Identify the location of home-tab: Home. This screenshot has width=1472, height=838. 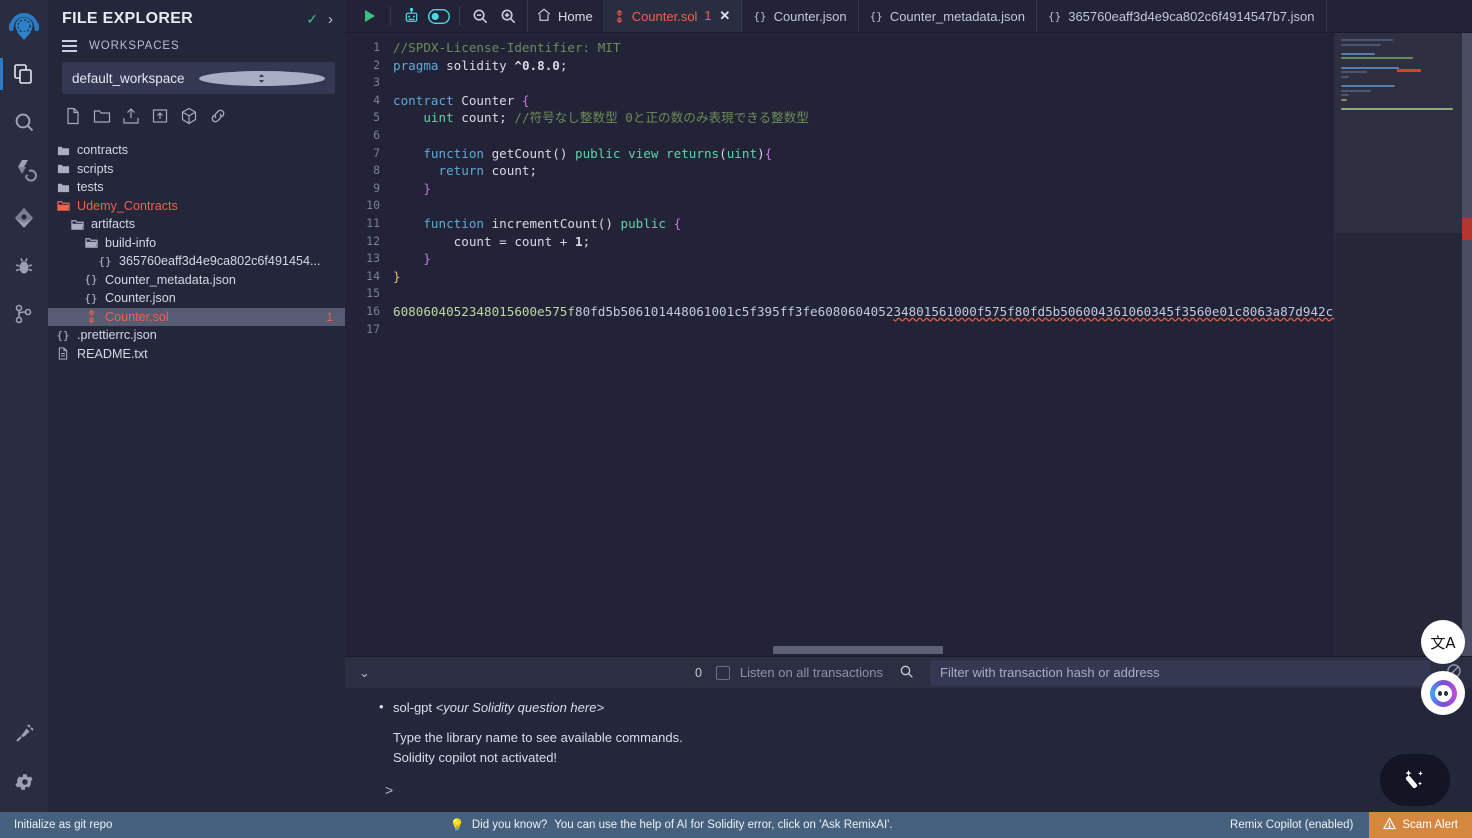
(565, 16).